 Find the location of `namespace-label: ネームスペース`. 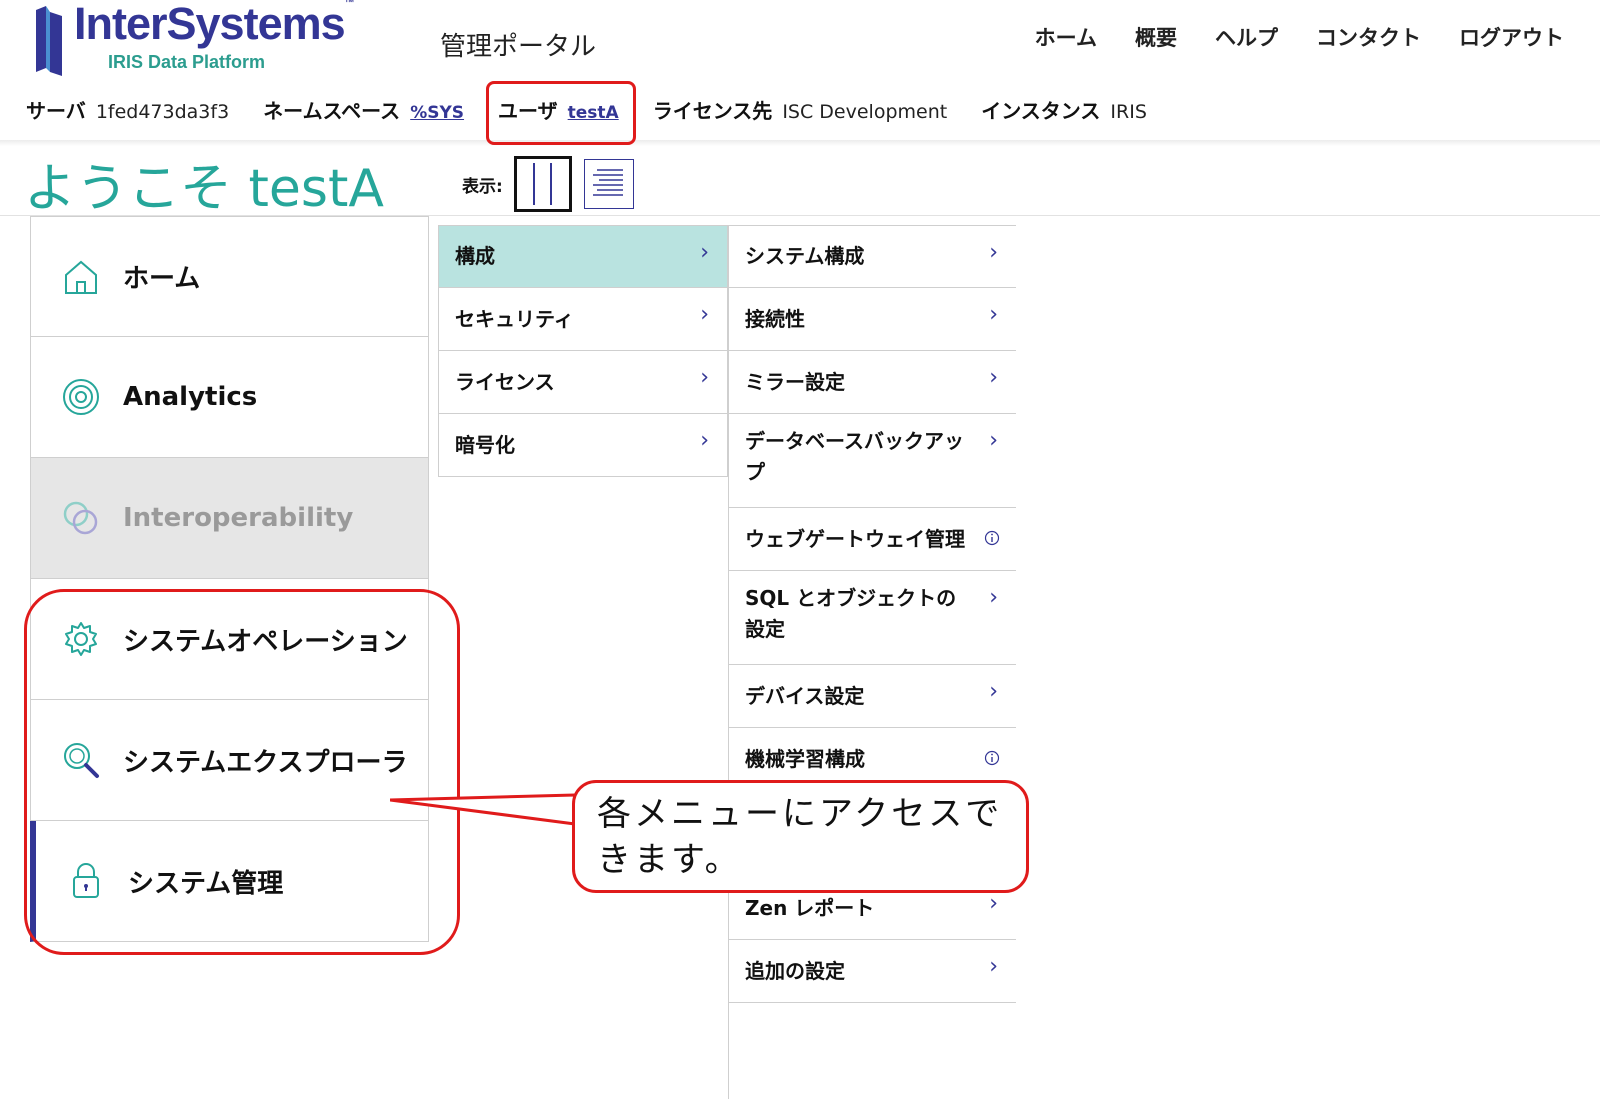

namespace-label: ネームスペース is located at coordinates (332, 110).